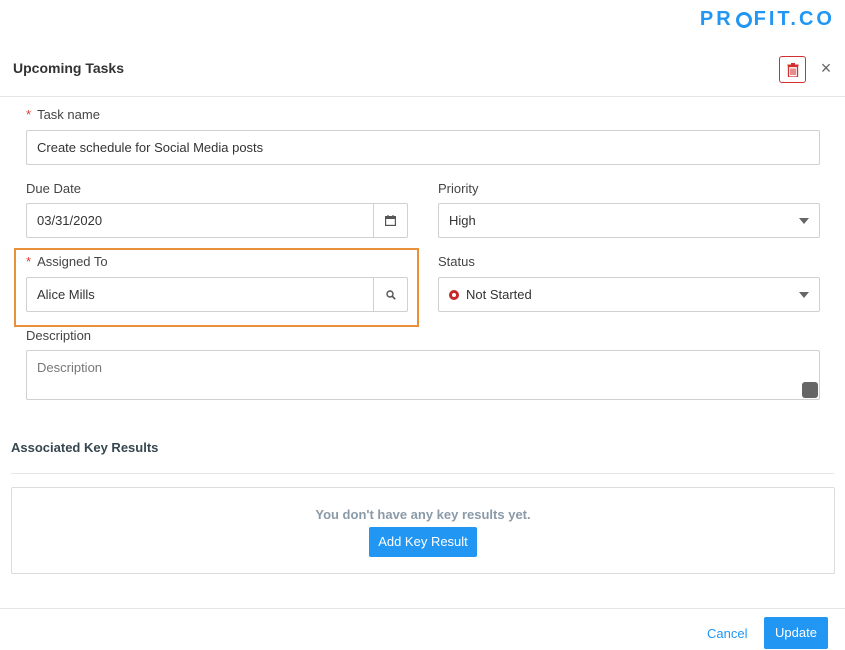 Image resolution: width=845 pixels, height=650 pixels. I want to click on section-divider, so click(422, 473).